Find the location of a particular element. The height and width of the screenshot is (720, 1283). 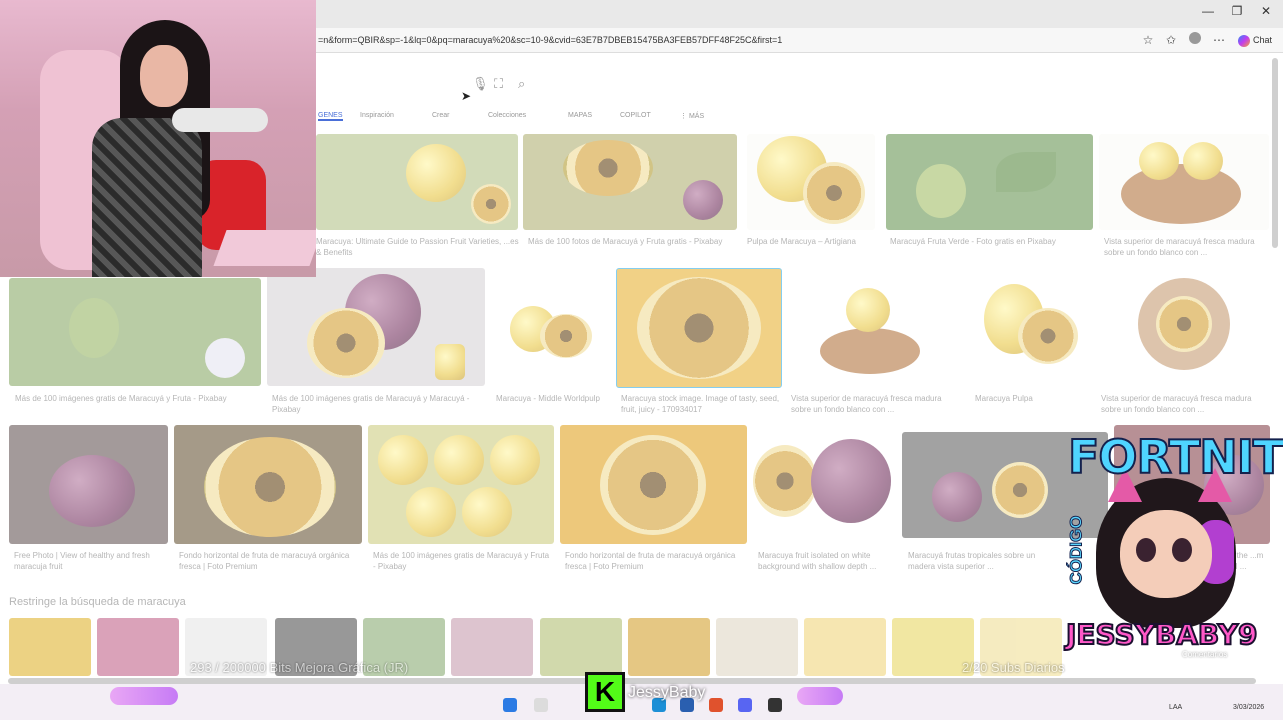

obs-icon is located at coordinates (775, 705).